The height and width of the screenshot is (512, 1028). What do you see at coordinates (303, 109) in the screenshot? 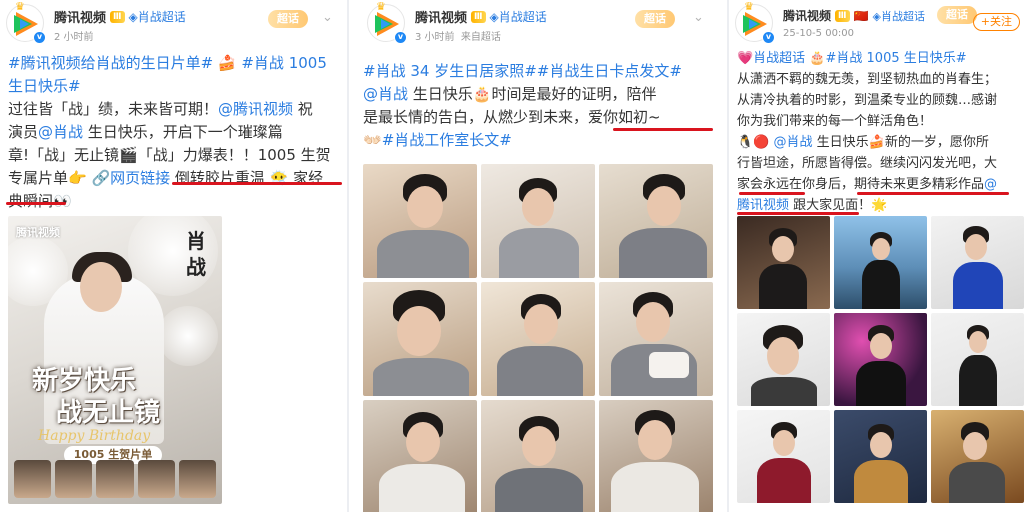
I see `text-span: 祝` at bounding box center [303, 109].